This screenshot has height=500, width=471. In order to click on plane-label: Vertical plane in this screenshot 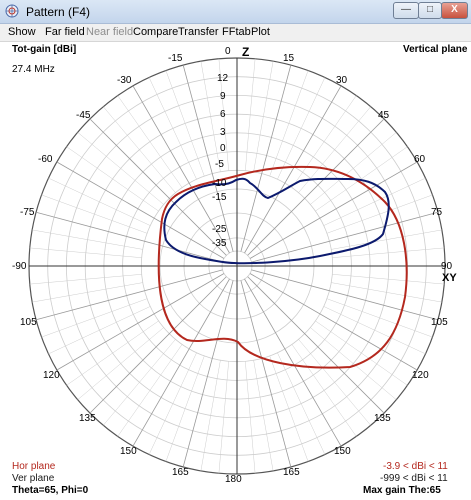, I will do `click(435, 49)`.